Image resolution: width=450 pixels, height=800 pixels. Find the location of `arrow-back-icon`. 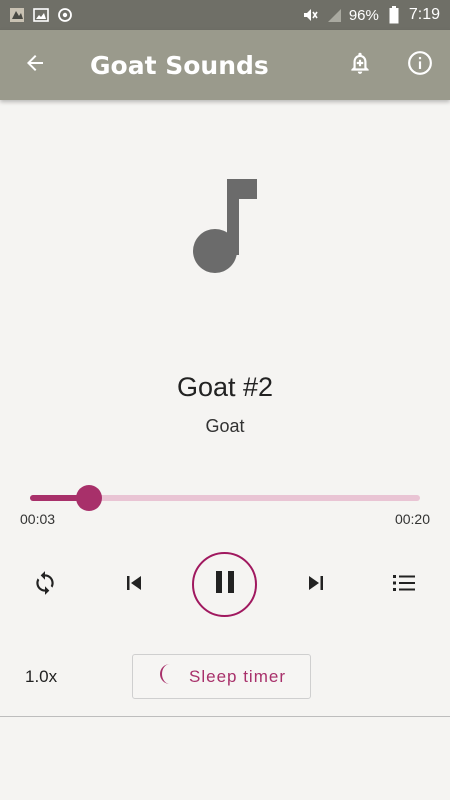

arrow-back-icon is located at coordinates (35, 65).